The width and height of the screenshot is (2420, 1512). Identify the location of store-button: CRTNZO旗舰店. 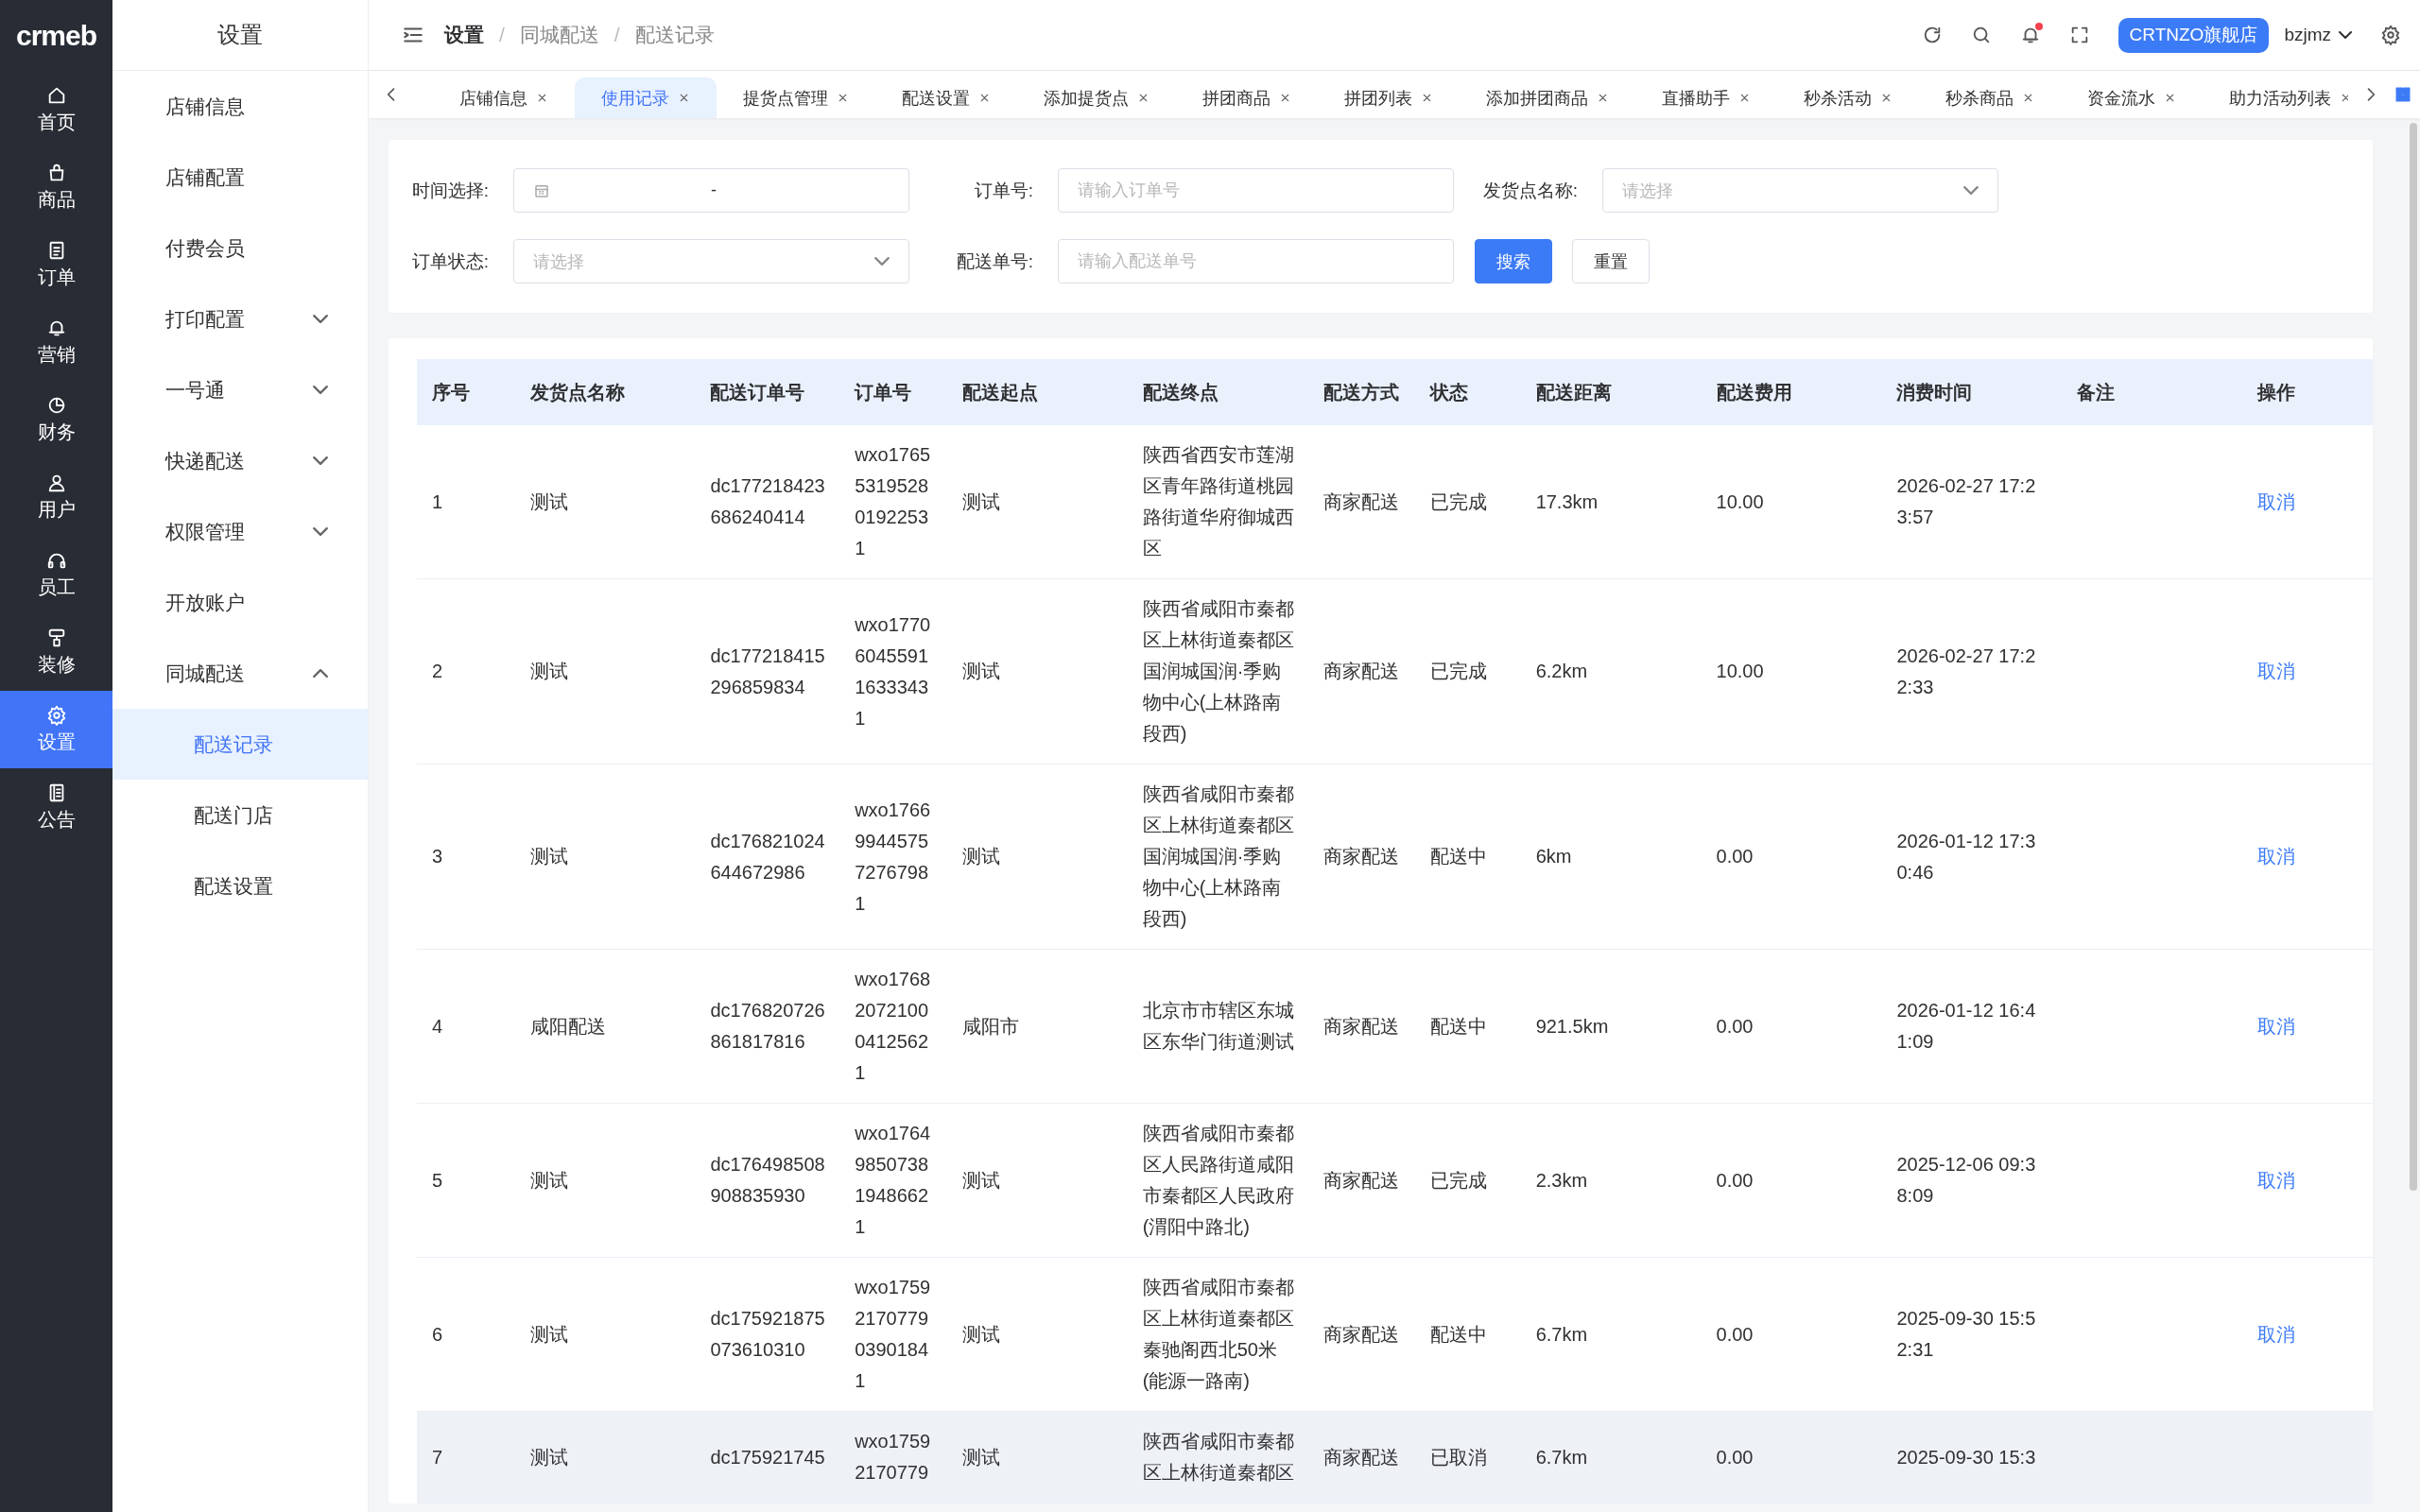
(2194, 35).